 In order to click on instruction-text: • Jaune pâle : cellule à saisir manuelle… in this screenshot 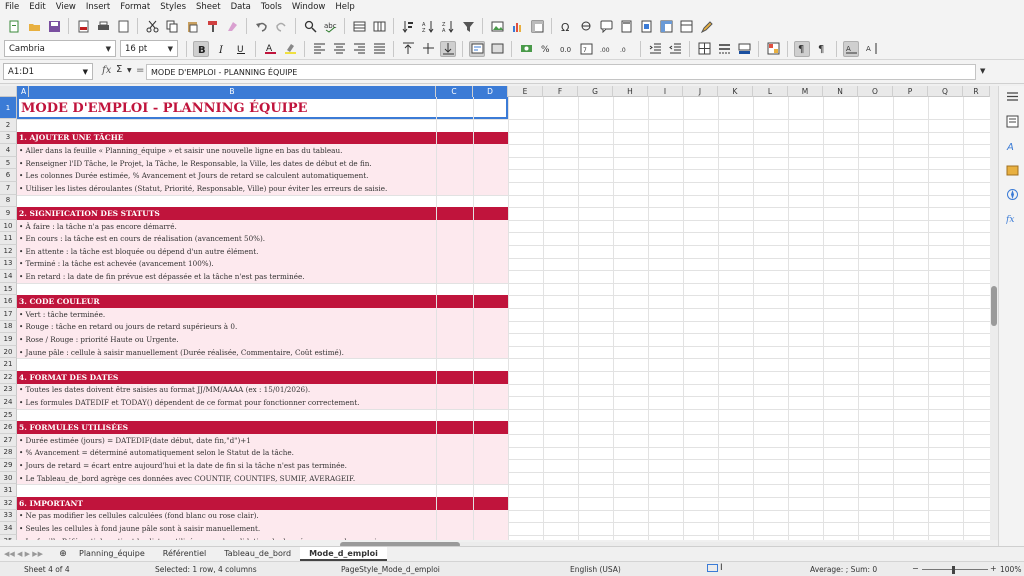, I will do `click(181, 352)`.